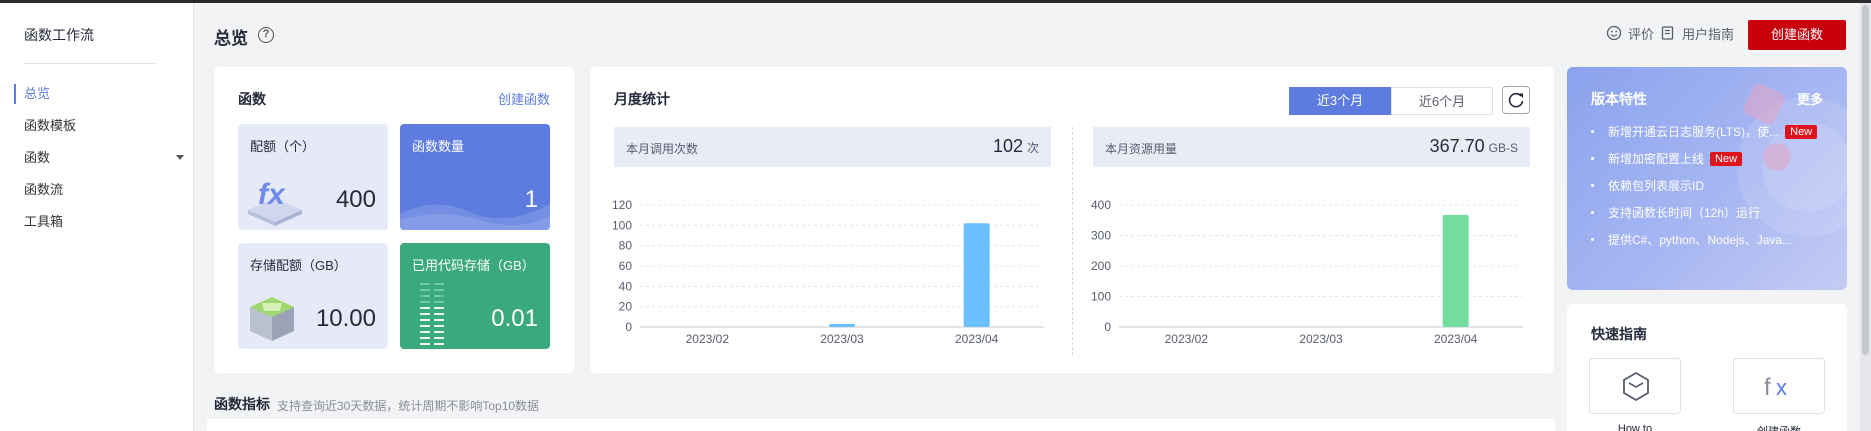 The width and height of the screenshot is (1871, 431). I want to click on smile-icon, so click(1614, 33).